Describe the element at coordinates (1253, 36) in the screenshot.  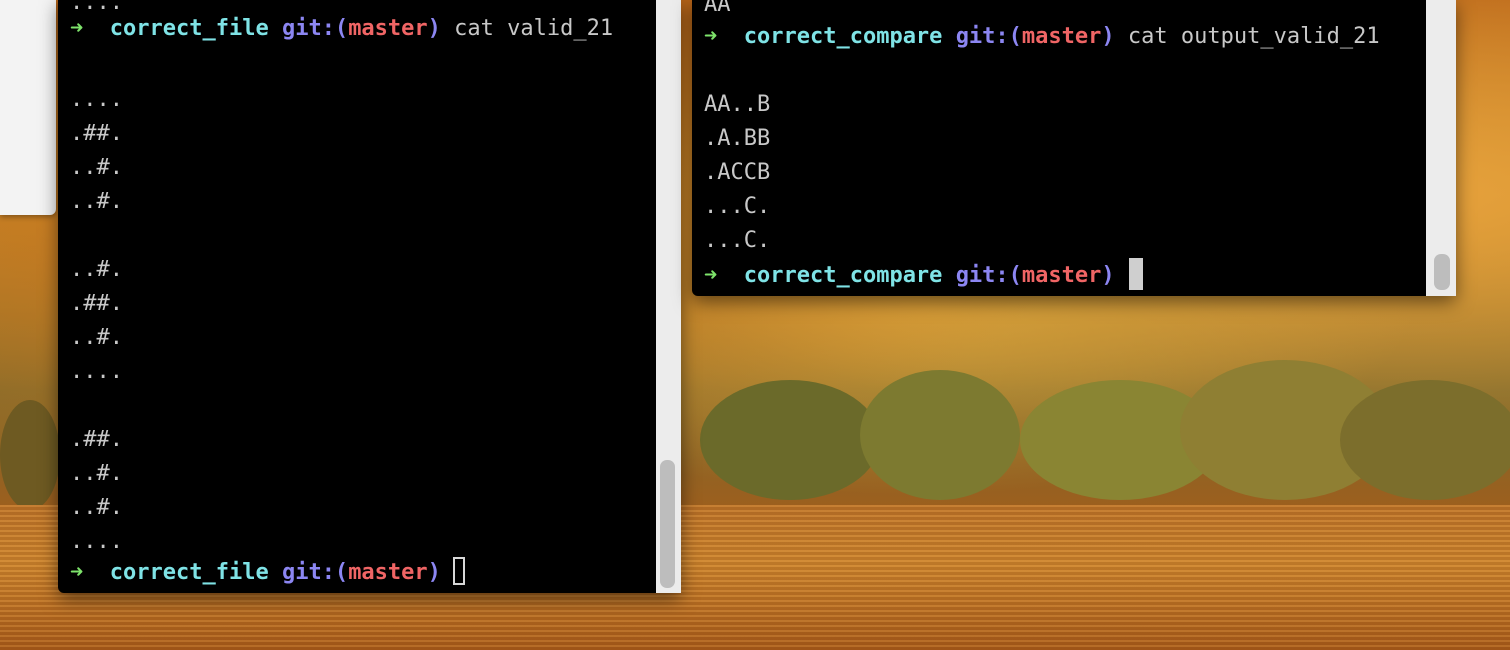
I see `typed-command: cat output_valid_21` at that location.